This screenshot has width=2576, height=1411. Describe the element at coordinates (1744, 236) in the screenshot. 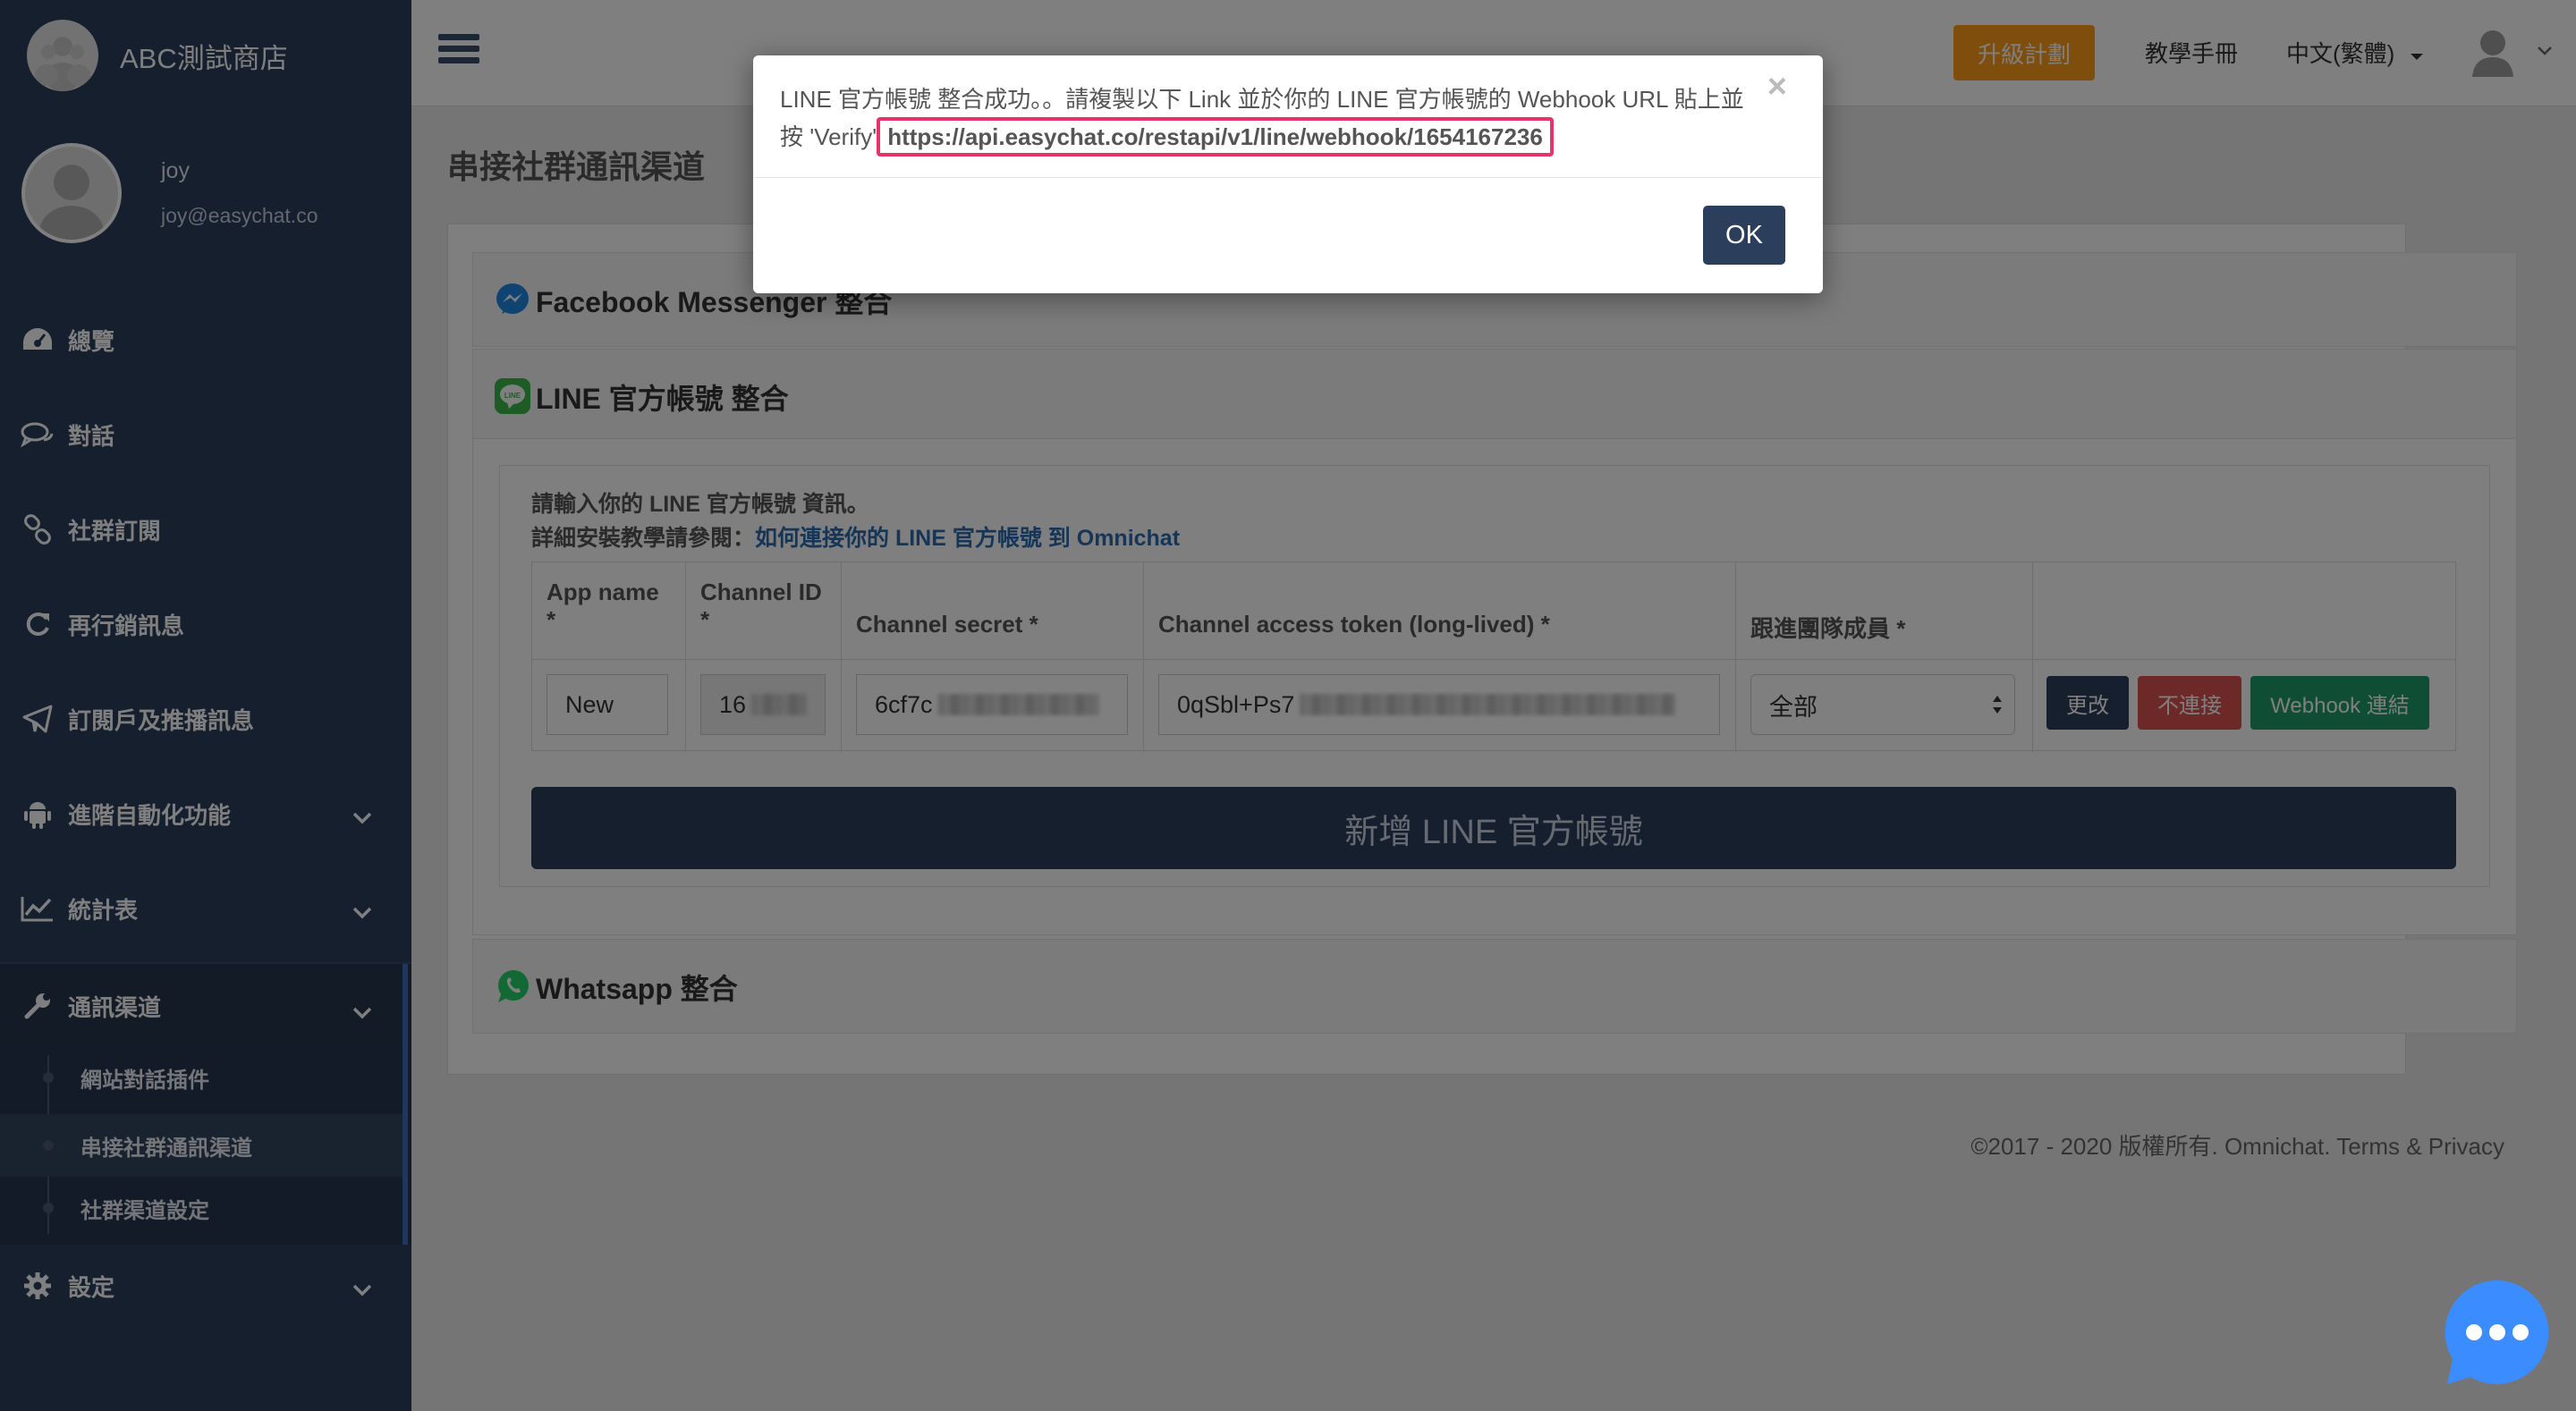

I see `ok-button: OK` at that location.